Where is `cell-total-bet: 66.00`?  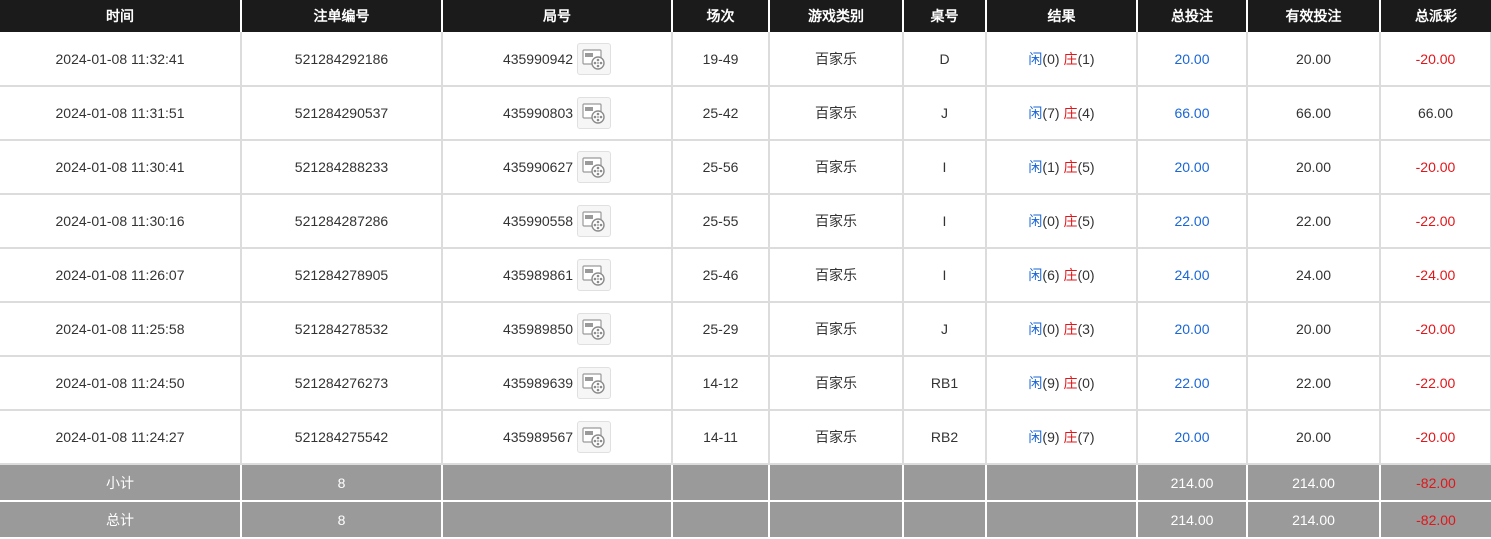
cell-total-bet: 66.00 is located at coordinates (1191, 113).